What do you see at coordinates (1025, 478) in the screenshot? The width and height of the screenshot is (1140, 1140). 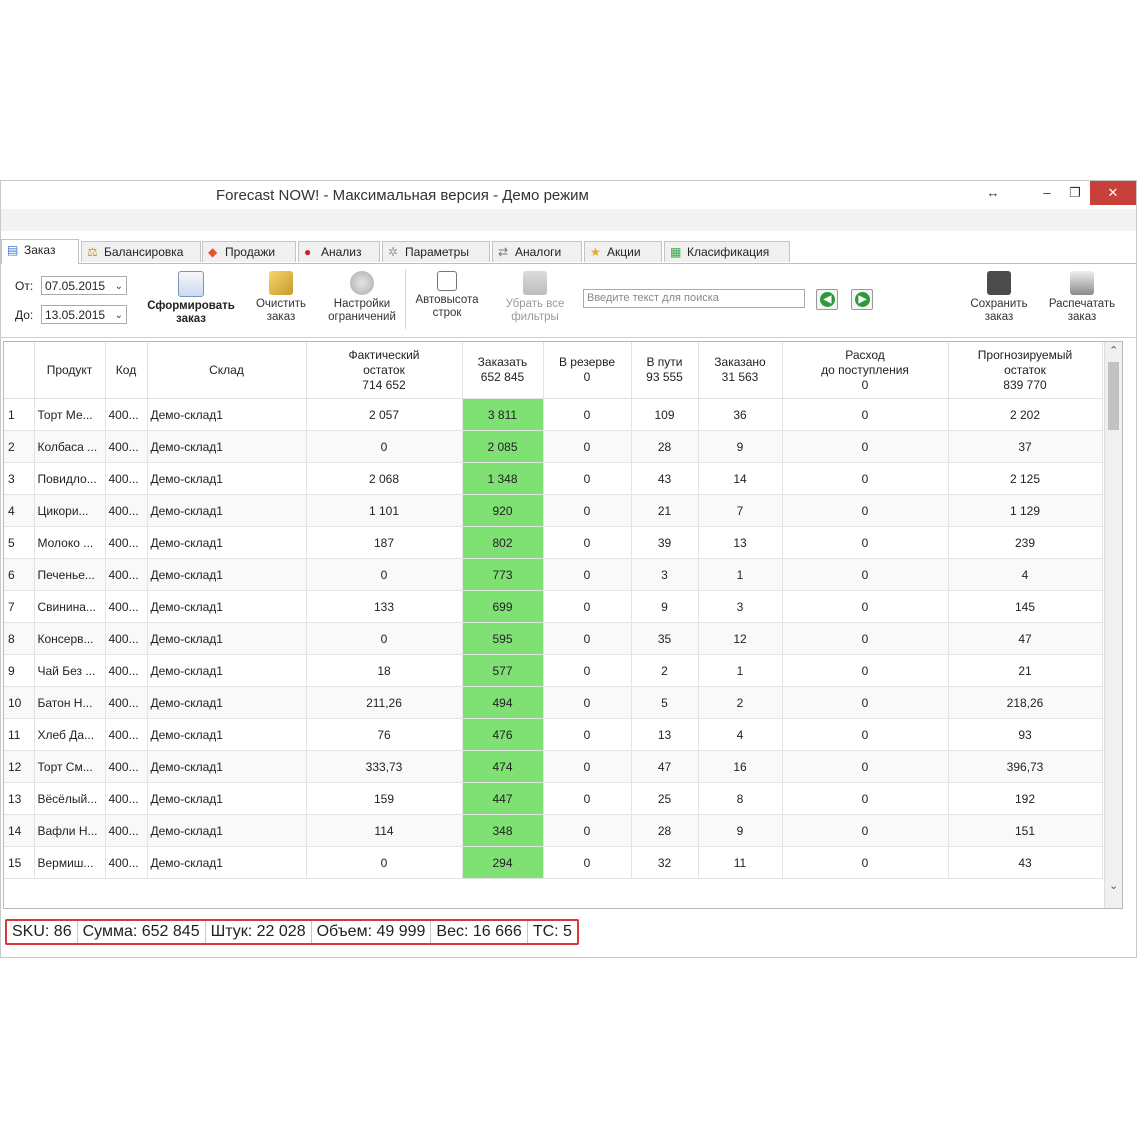 I see `cell-forecast-stock: 2 125` at bounding box center [1025, 478].